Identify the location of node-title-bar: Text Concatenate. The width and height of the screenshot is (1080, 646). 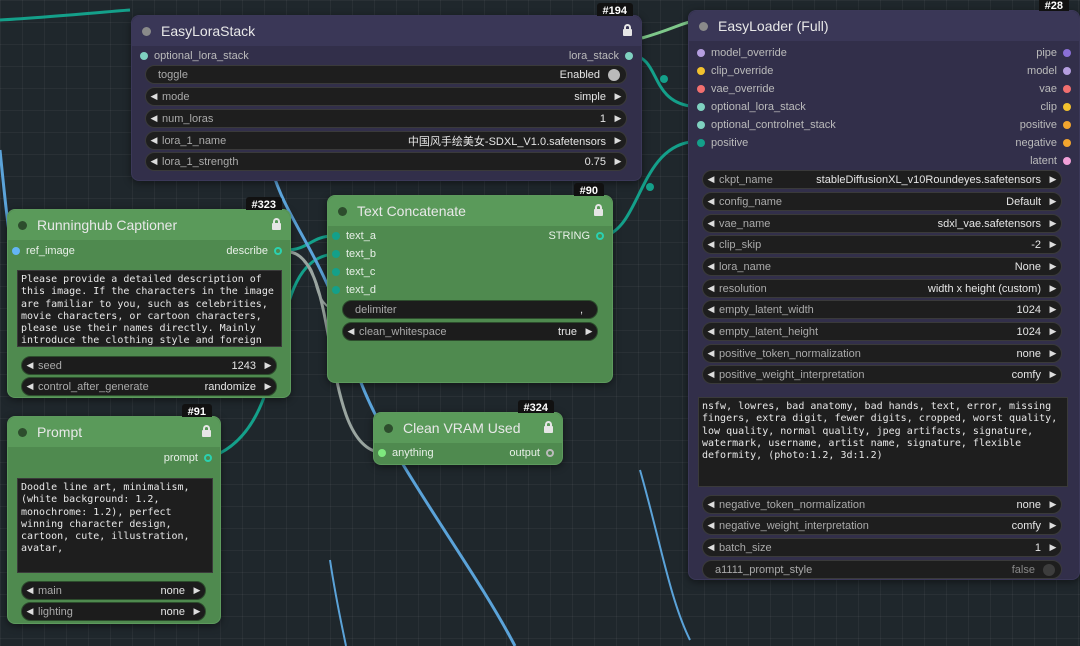
(470, 211).